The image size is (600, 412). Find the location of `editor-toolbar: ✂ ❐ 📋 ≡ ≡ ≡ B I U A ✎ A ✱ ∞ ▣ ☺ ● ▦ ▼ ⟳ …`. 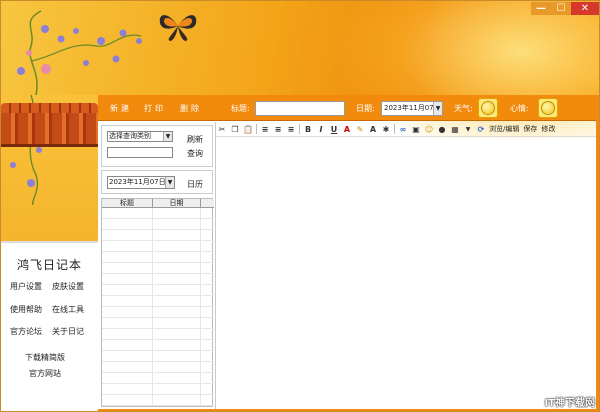

editor-toolbar: ✂ ❐ 📋 ≡ ≡ ≡ B I U A ✎ A ✱ ∞ ▣ ☺ ● ▦ ▼ ⟳ … is located at coordinates (406, 129).